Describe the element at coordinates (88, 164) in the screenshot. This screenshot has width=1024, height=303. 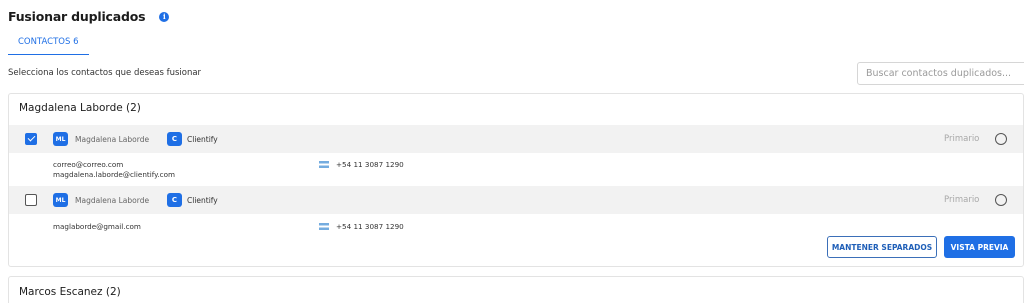
I see `contact-email: correo@correo.com` at that location.